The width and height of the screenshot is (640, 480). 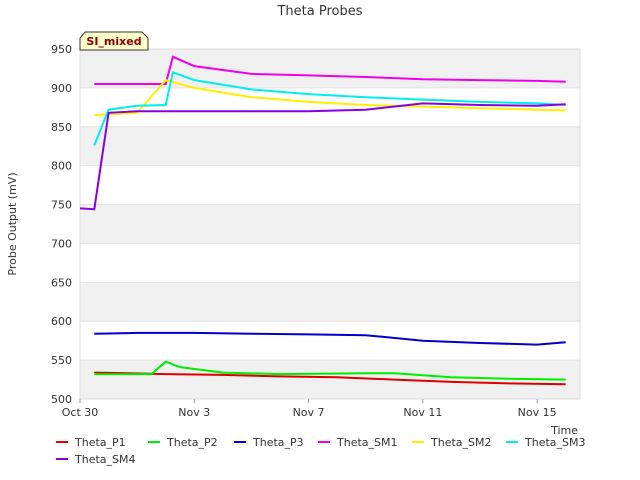 I want to click on legend-label: Theta_P2, so click(x=192, y=442).